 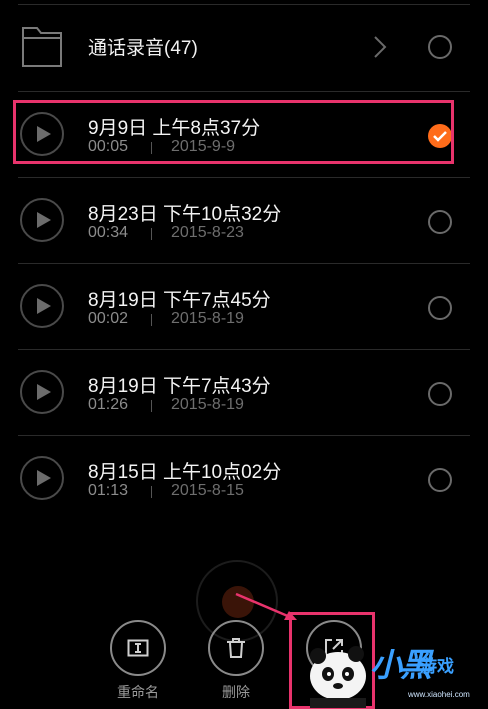 What do you see at coordinates (266, 606) in the screenshot?
I see `annotation-arrow` at bounding box center [266, 606].